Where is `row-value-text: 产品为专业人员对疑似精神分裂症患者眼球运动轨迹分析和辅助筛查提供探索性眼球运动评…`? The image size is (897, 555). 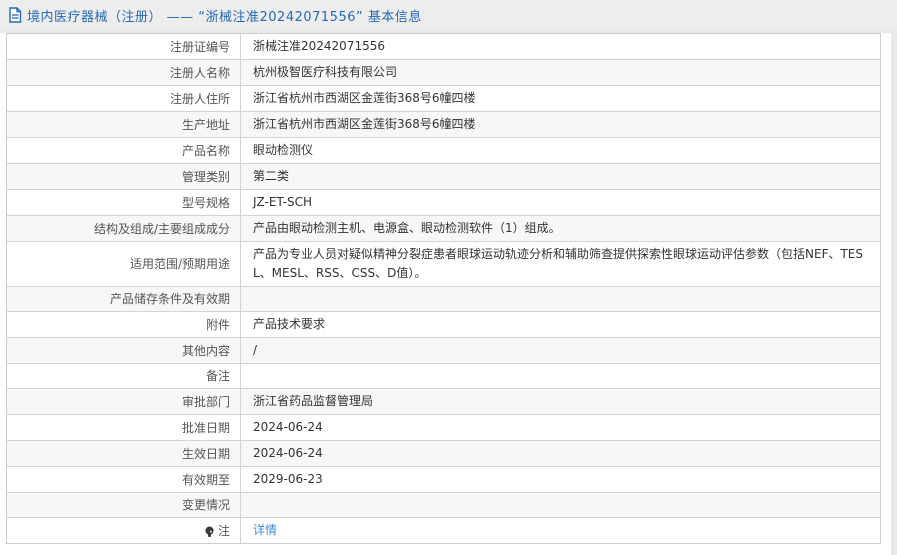 row-value-text: 产品为专业人员对疑似精神分裂症患者眼球运动轨迹分析和辅助筛查提供探索性眼球运动评… is located at coordinates (558, 263).